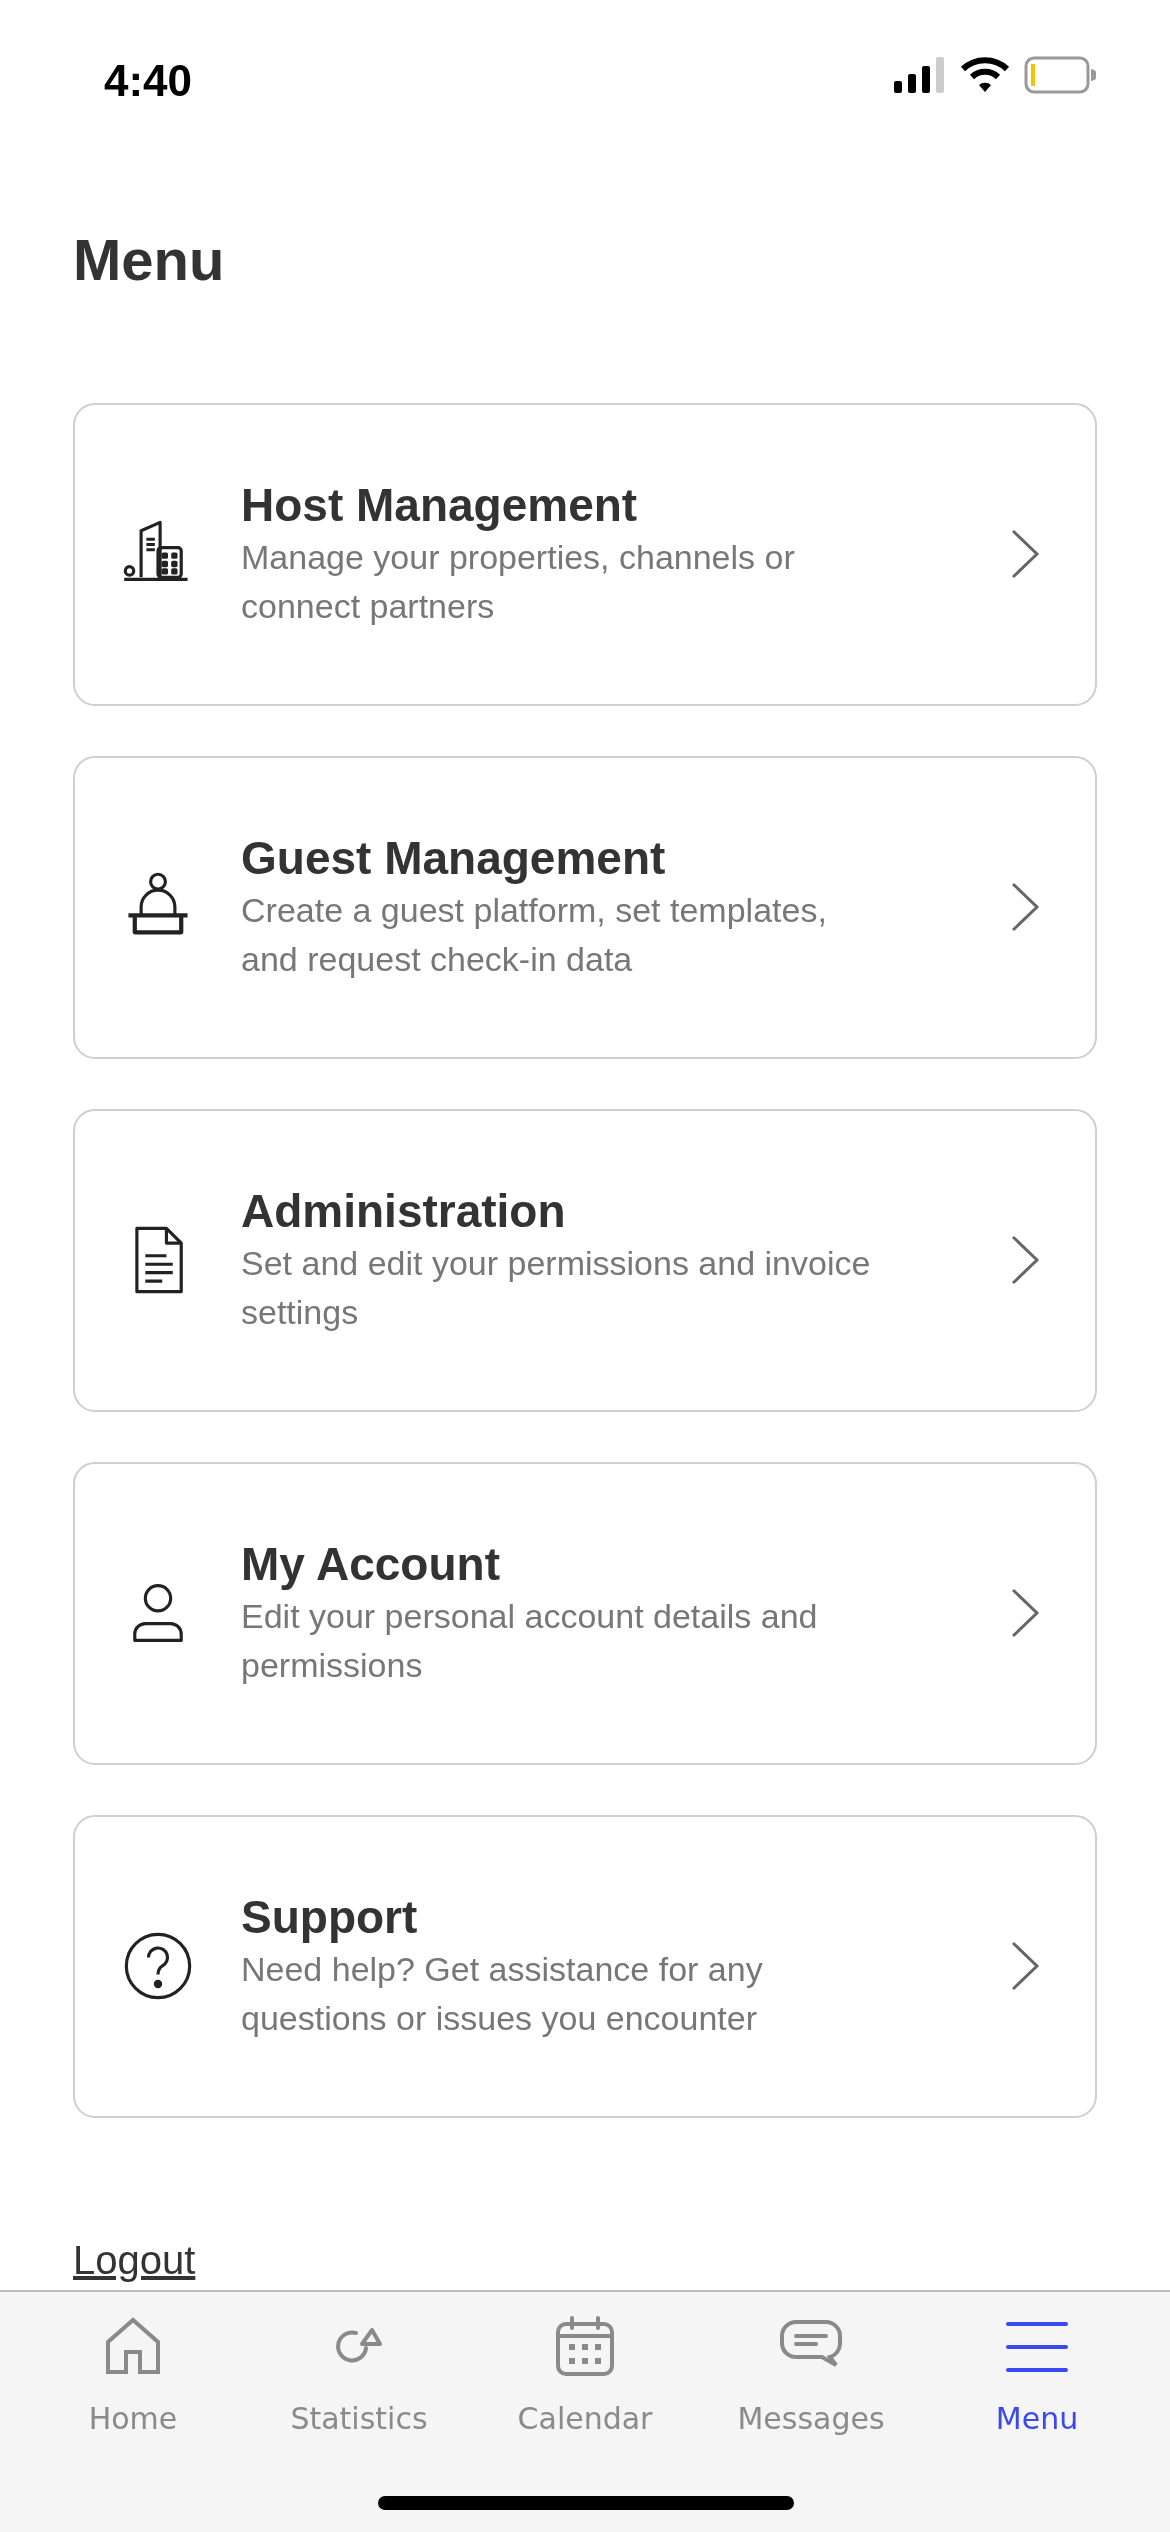 The image size is (1170, 2532). Describe the element at coordinates (404, 1211) in the screenshot. I see `card-title: Administration` at that location.